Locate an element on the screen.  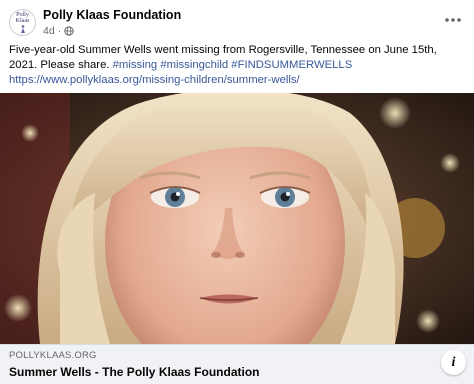
more-options-icon is located at coordinates (453, 20).